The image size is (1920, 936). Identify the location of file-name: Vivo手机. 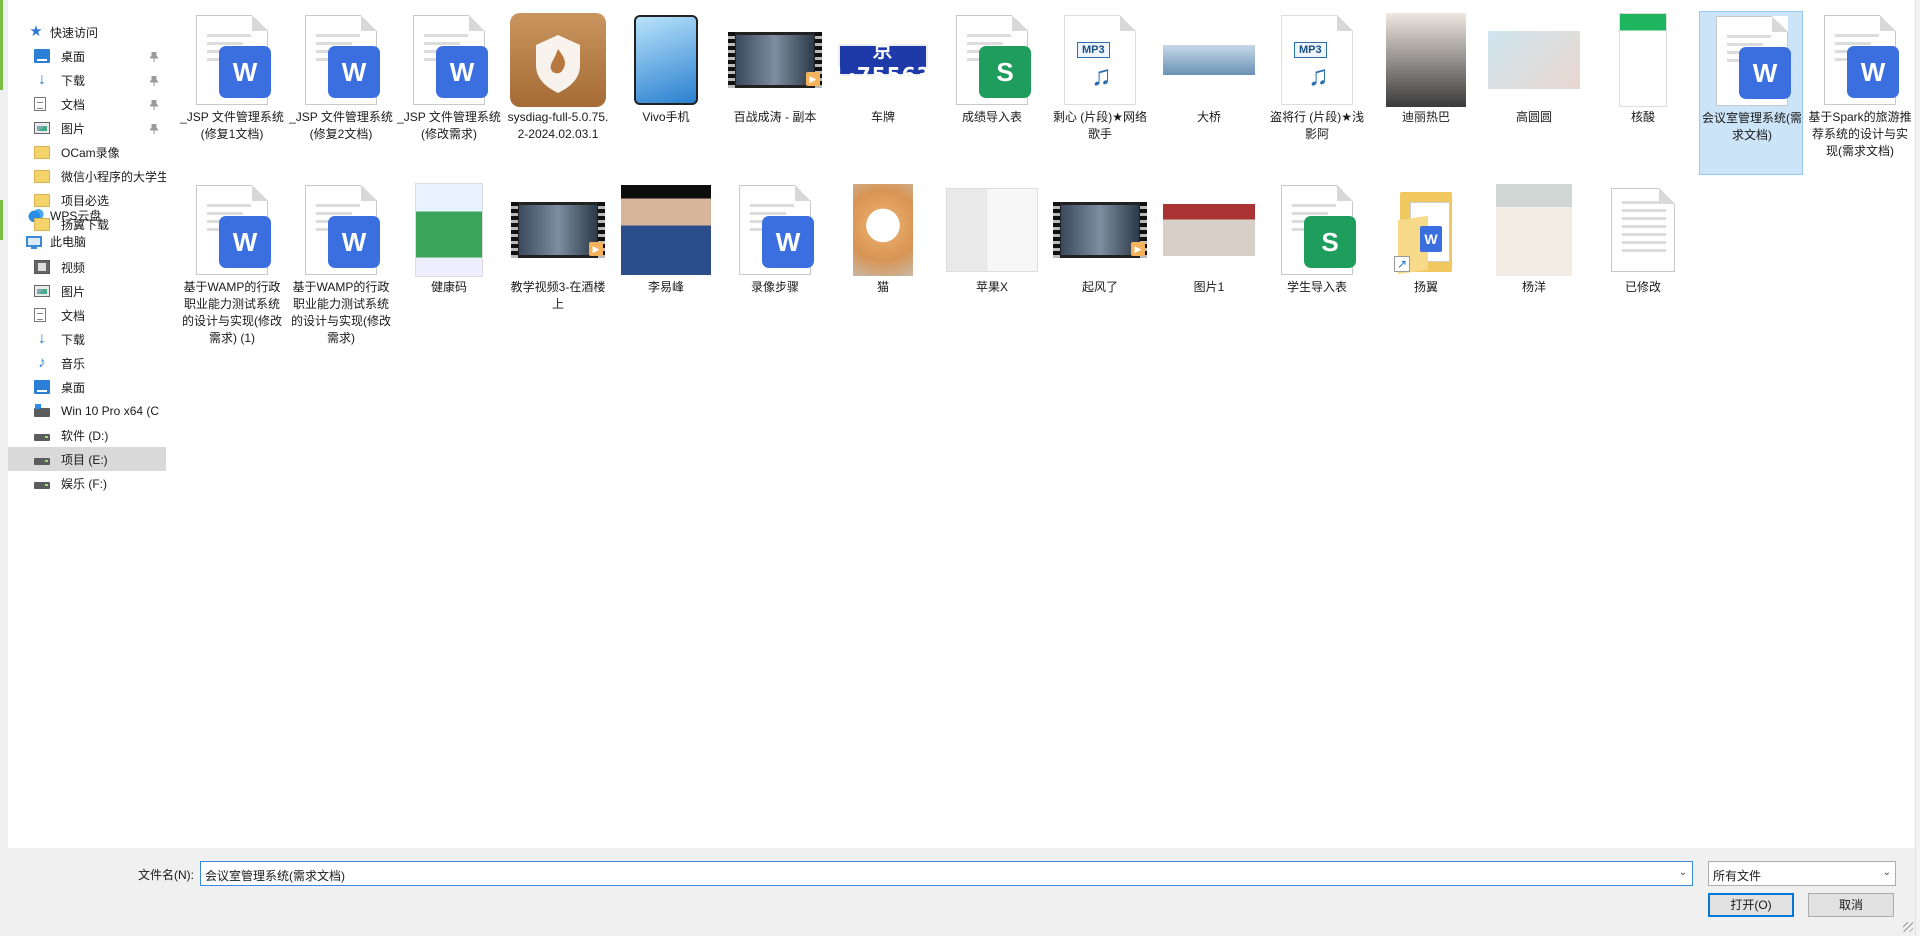
(666, 117).